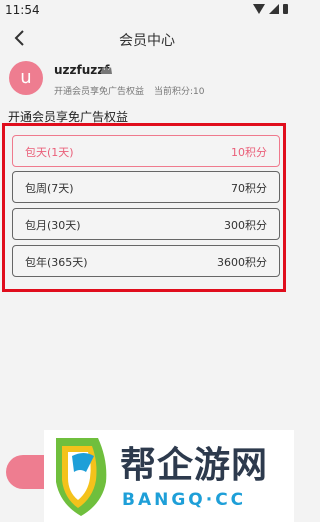  What do you see at coordinates (249, 152) in the screenshot?
I see `plan-price: 10积分` at bounding box center [249, 152].